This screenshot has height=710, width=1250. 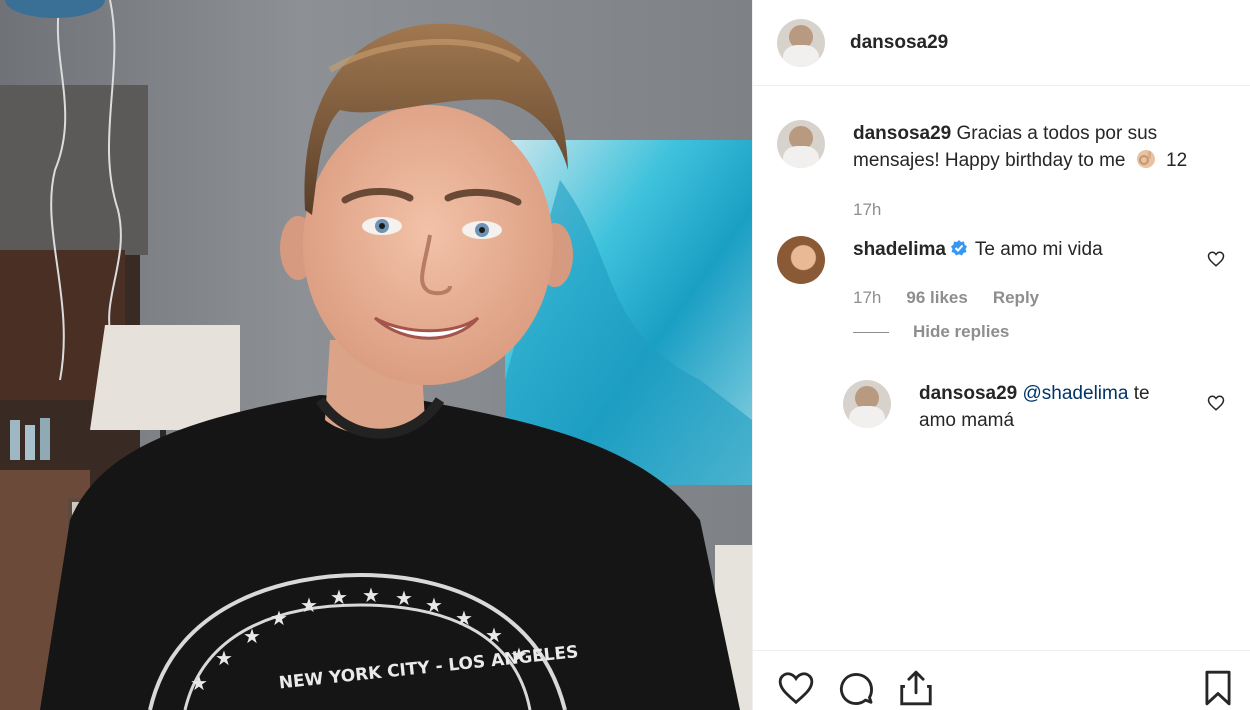 I want to click on verified-badge-icon, so click(x=958, y=248).